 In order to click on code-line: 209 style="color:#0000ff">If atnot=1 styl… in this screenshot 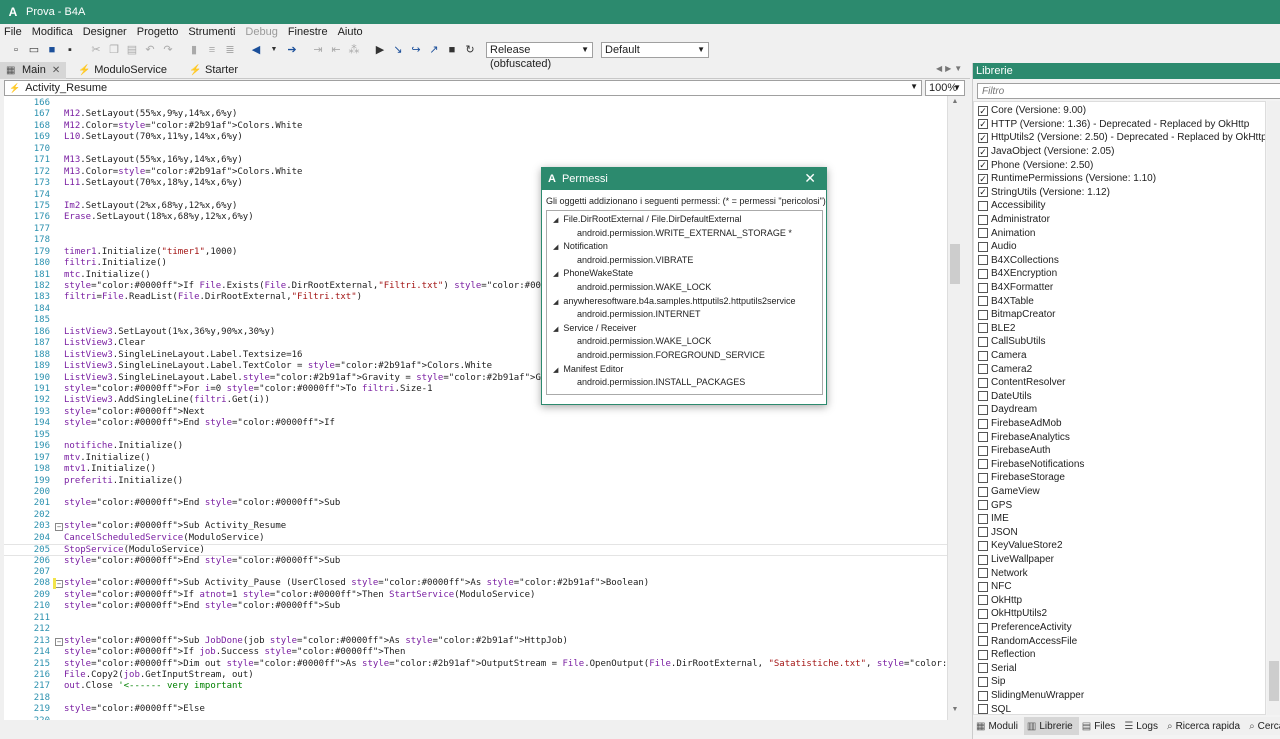, I will do `click(475, 595)`.